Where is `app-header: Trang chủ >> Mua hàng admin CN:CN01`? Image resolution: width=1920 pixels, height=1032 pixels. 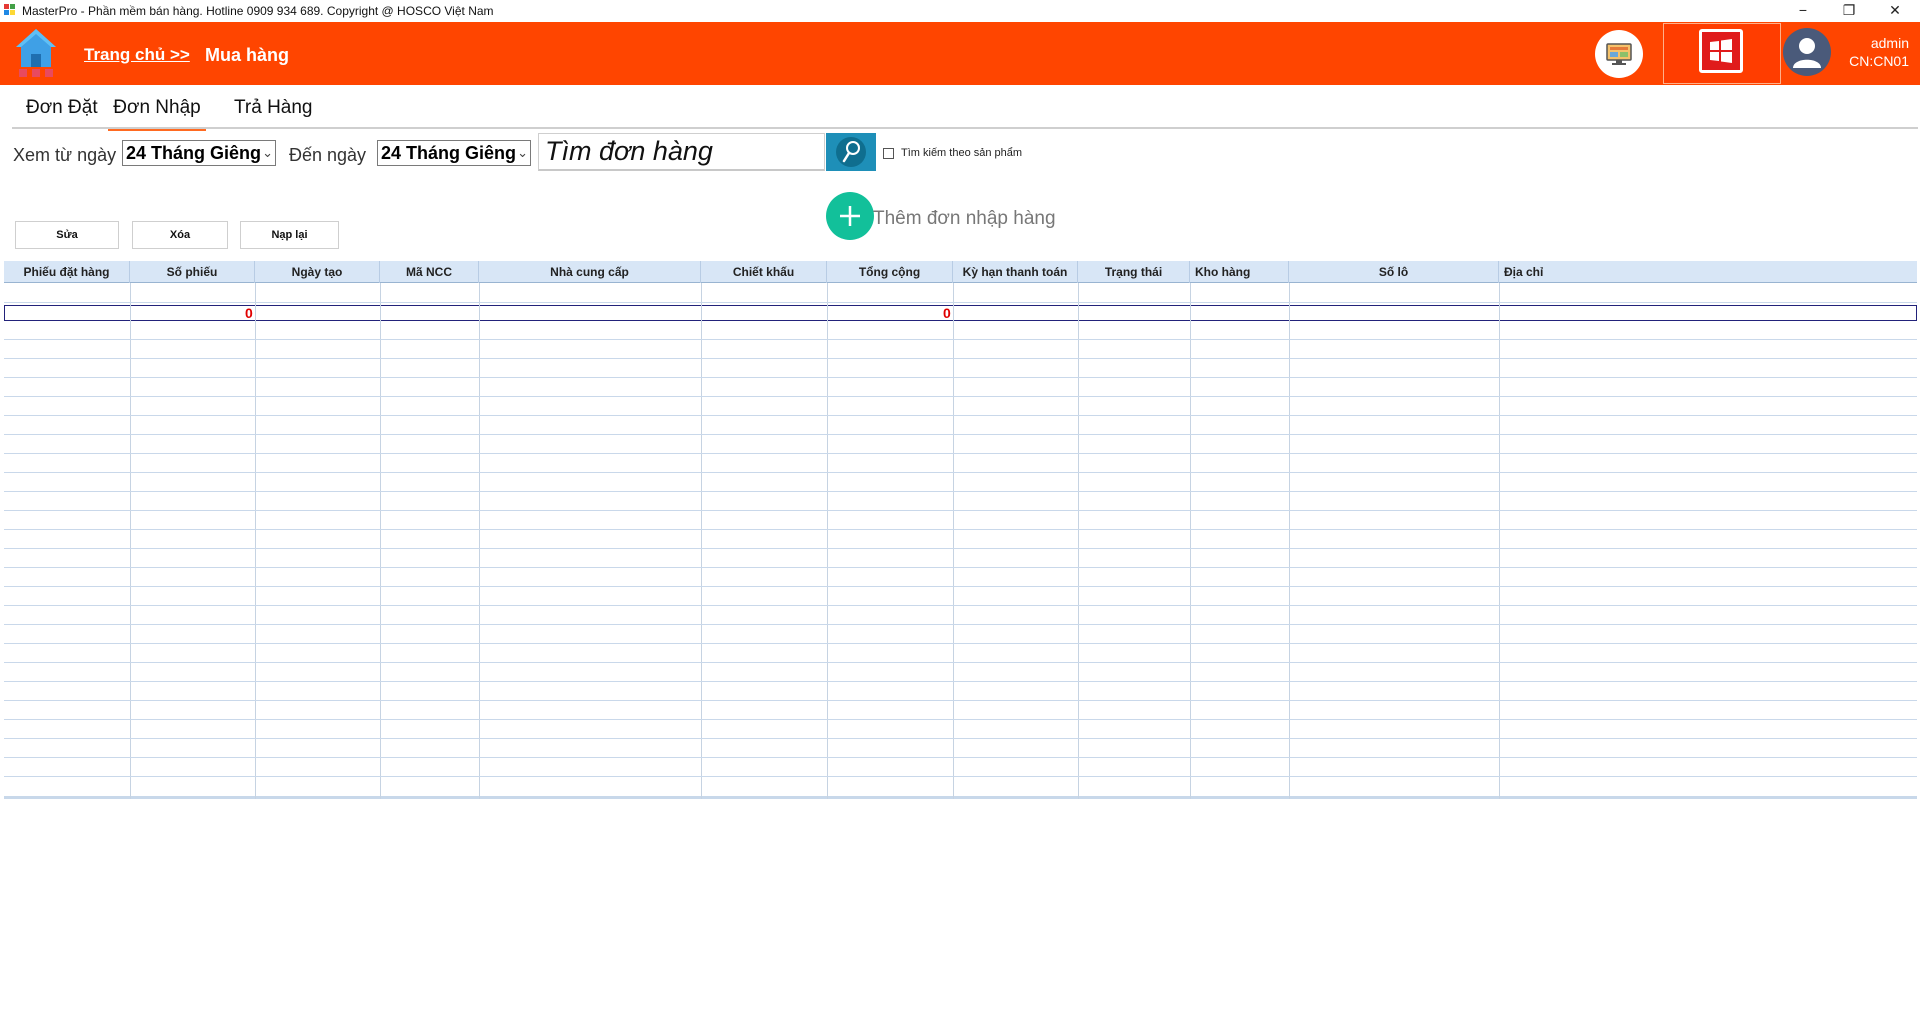 app-header: Trang chủ >> Mua hàng admin CN:CN01 is located at coordinates (960, 53).